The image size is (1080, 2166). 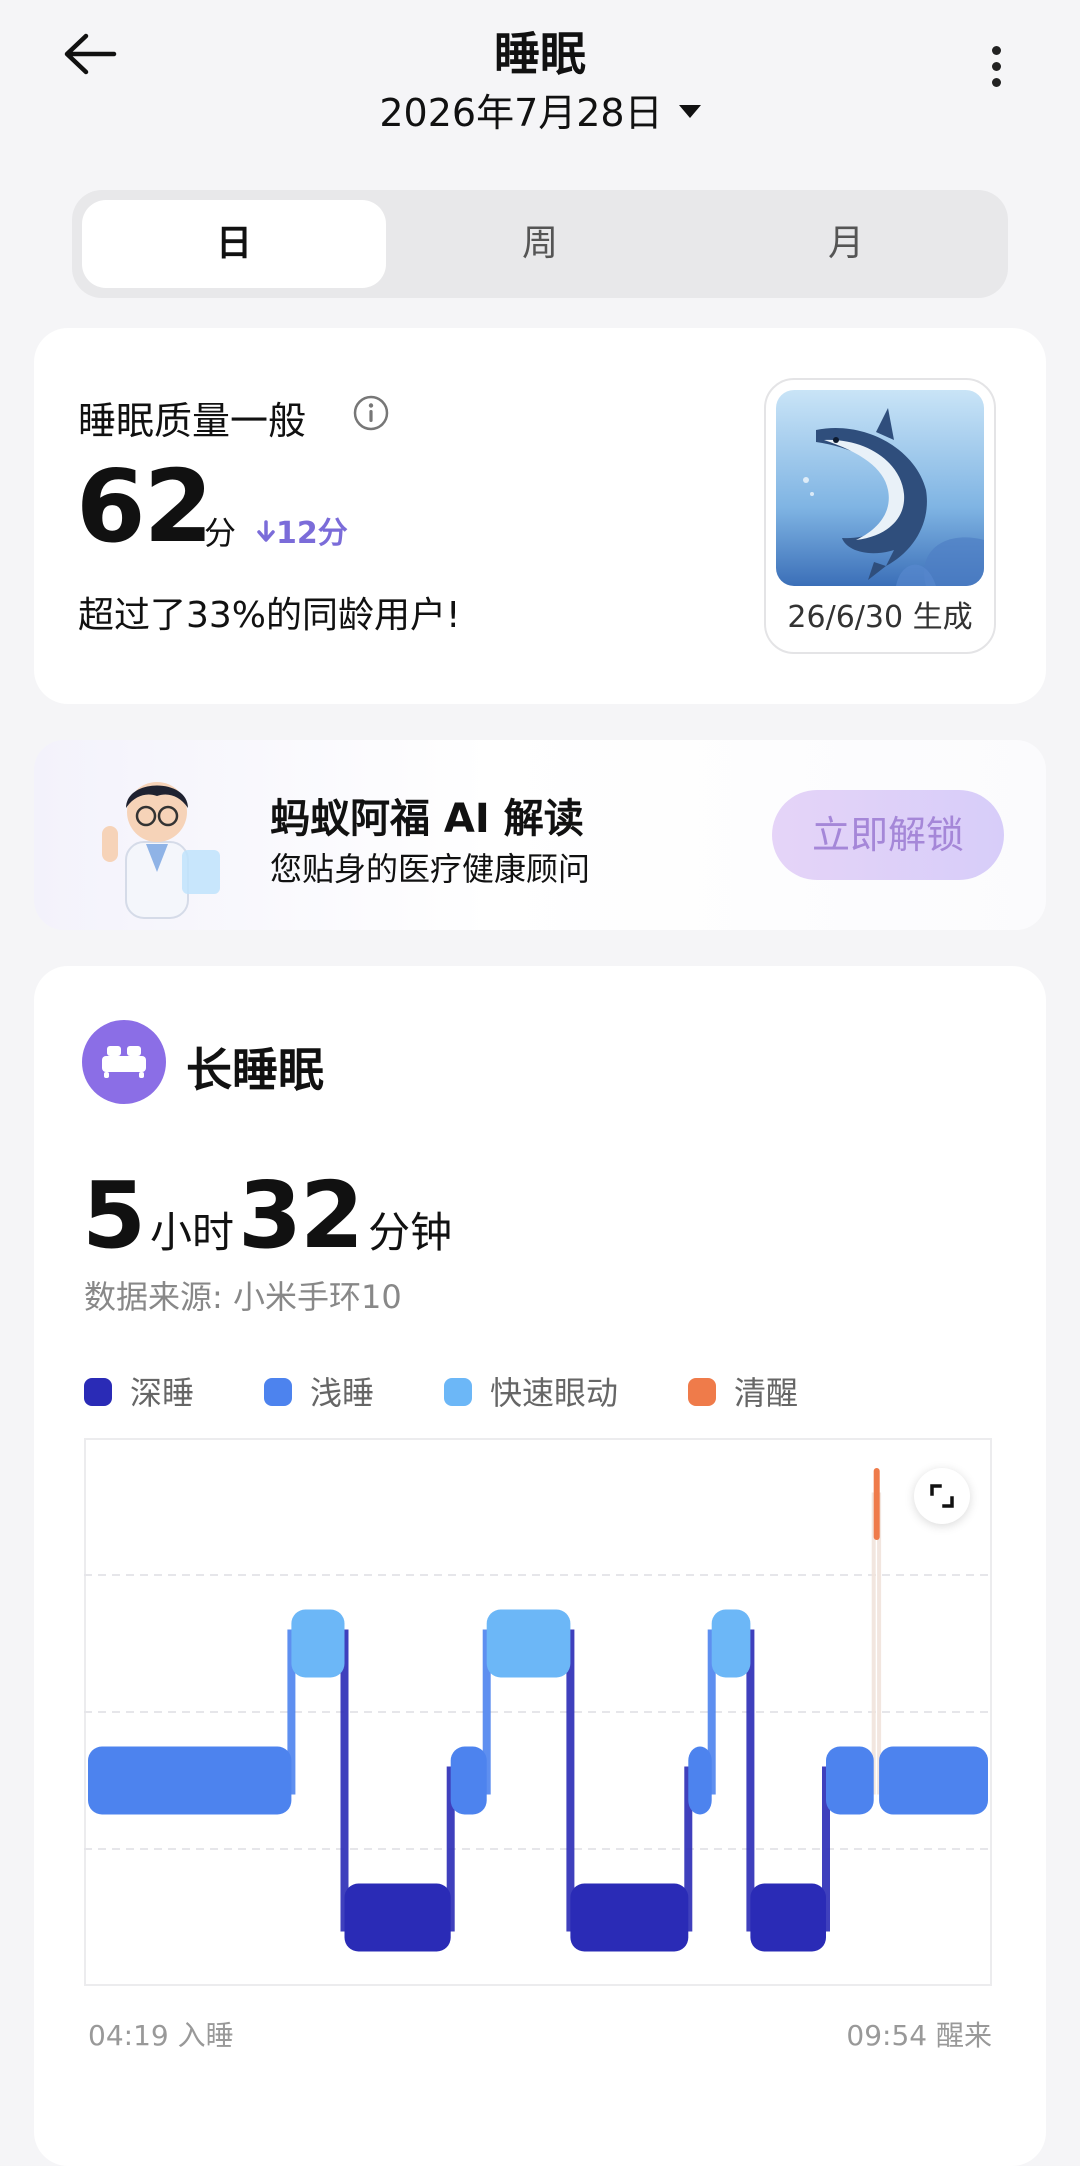 I want to click on doctor-avatar, so click(x=158, y=842).